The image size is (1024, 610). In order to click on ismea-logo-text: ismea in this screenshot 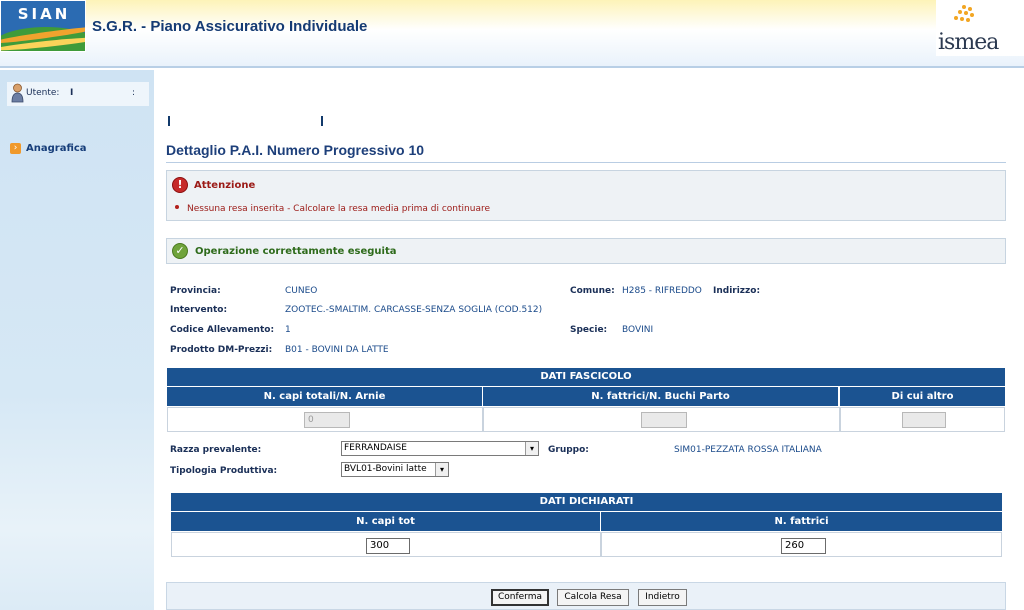, I will do `click(968, 42)`.